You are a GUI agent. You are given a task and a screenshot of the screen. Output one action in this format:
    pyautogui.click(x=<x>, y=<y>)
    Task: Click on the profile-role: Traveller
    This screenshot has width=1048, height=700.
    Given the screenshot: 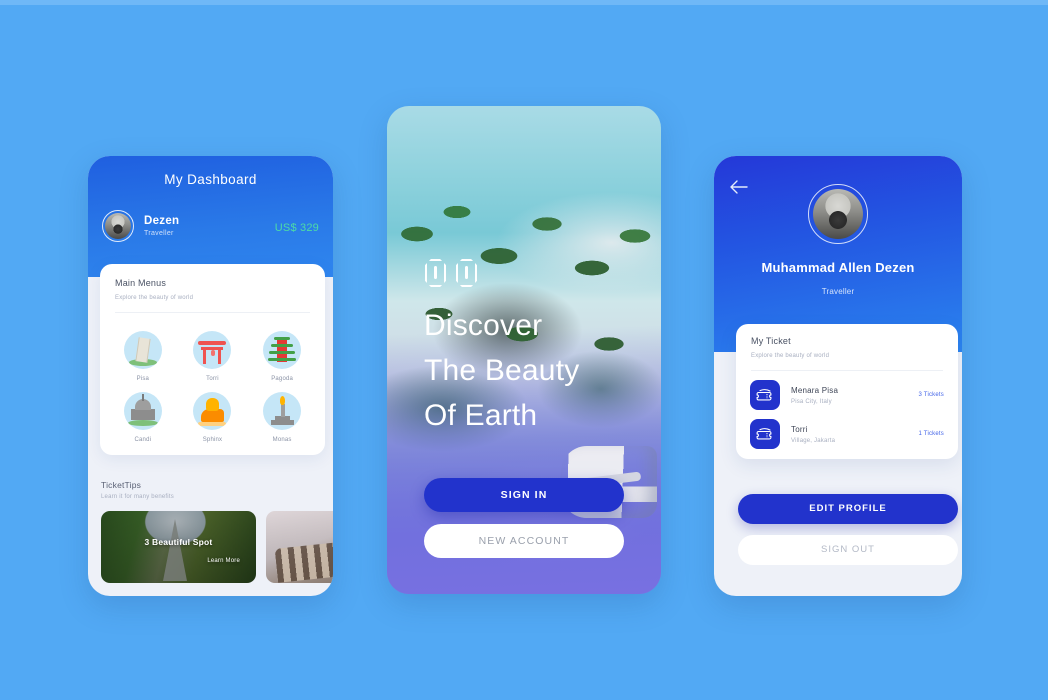 What is the action you would take?
    pyautogui.click(x=838, y=291)
    